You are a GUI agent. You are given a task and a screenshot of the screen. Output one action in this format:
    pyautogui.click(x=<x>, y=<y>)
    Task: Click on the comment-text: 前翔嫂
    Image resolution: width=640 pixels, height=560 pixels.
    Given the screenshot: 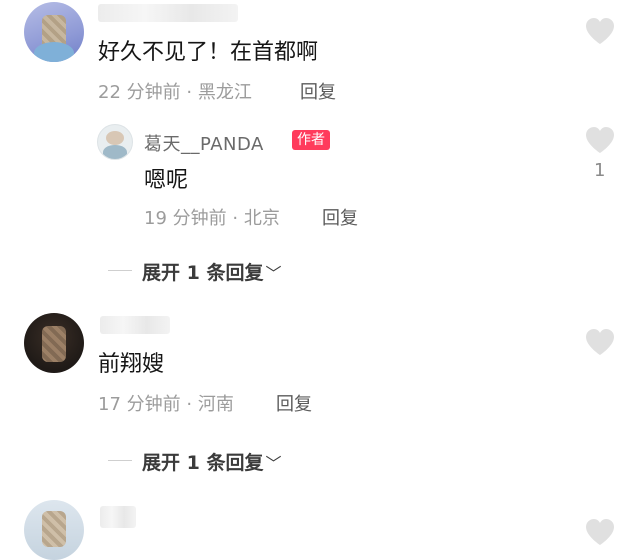 What is the action you would take?
    pyautogui.click(x=131, y=364)
    